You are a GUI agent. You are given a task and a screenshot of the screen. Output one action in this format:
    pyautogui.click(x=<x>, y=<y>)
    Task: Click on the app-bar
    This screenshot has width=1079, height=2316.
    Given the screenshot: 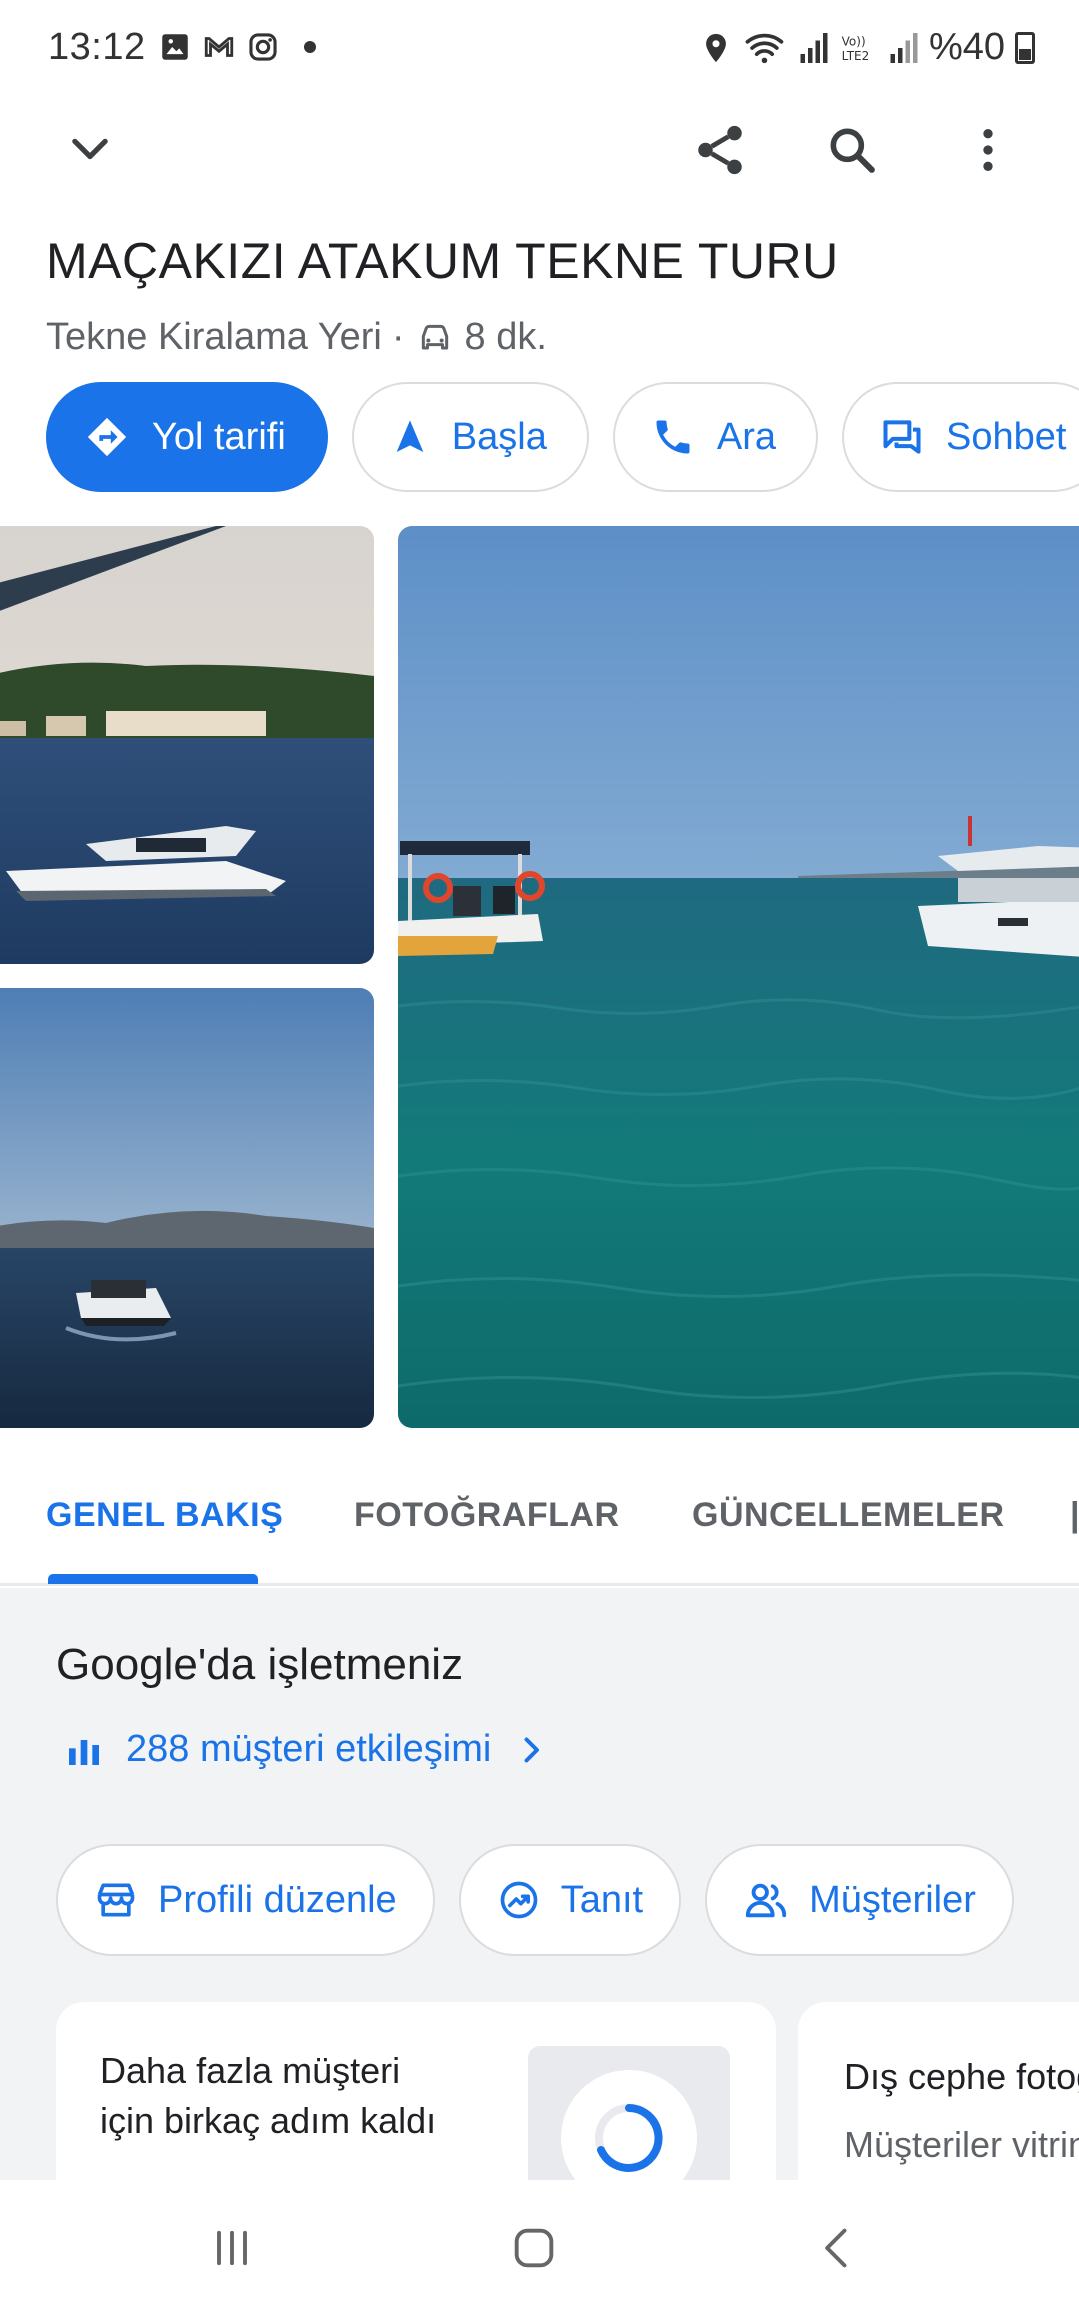 What is the action you would take?
    pyautogui.click(x=539, y=155)
    